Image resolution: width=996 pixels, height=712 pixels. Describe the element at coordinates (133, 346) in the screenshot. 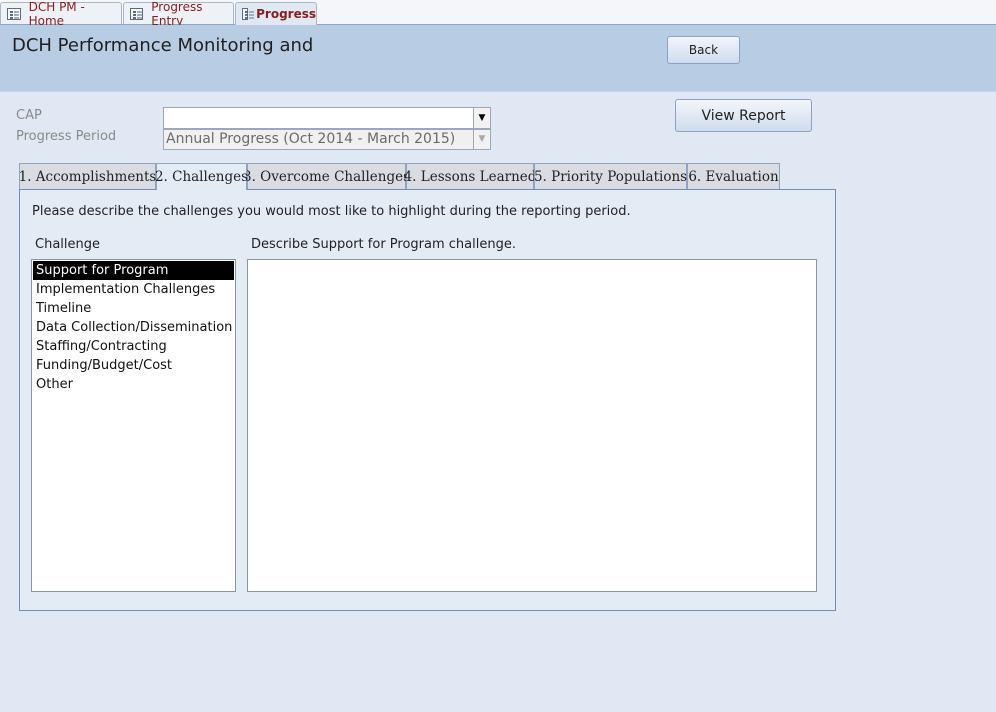

I see `list-item: Staffing/Contracting` at that location.